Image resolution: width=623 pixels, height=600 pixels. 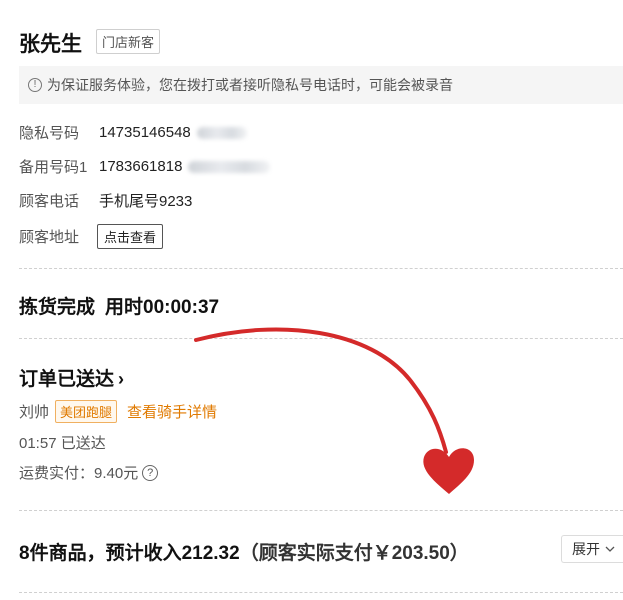 I want to click on help-icon: ?, so click(x=150, y=472).